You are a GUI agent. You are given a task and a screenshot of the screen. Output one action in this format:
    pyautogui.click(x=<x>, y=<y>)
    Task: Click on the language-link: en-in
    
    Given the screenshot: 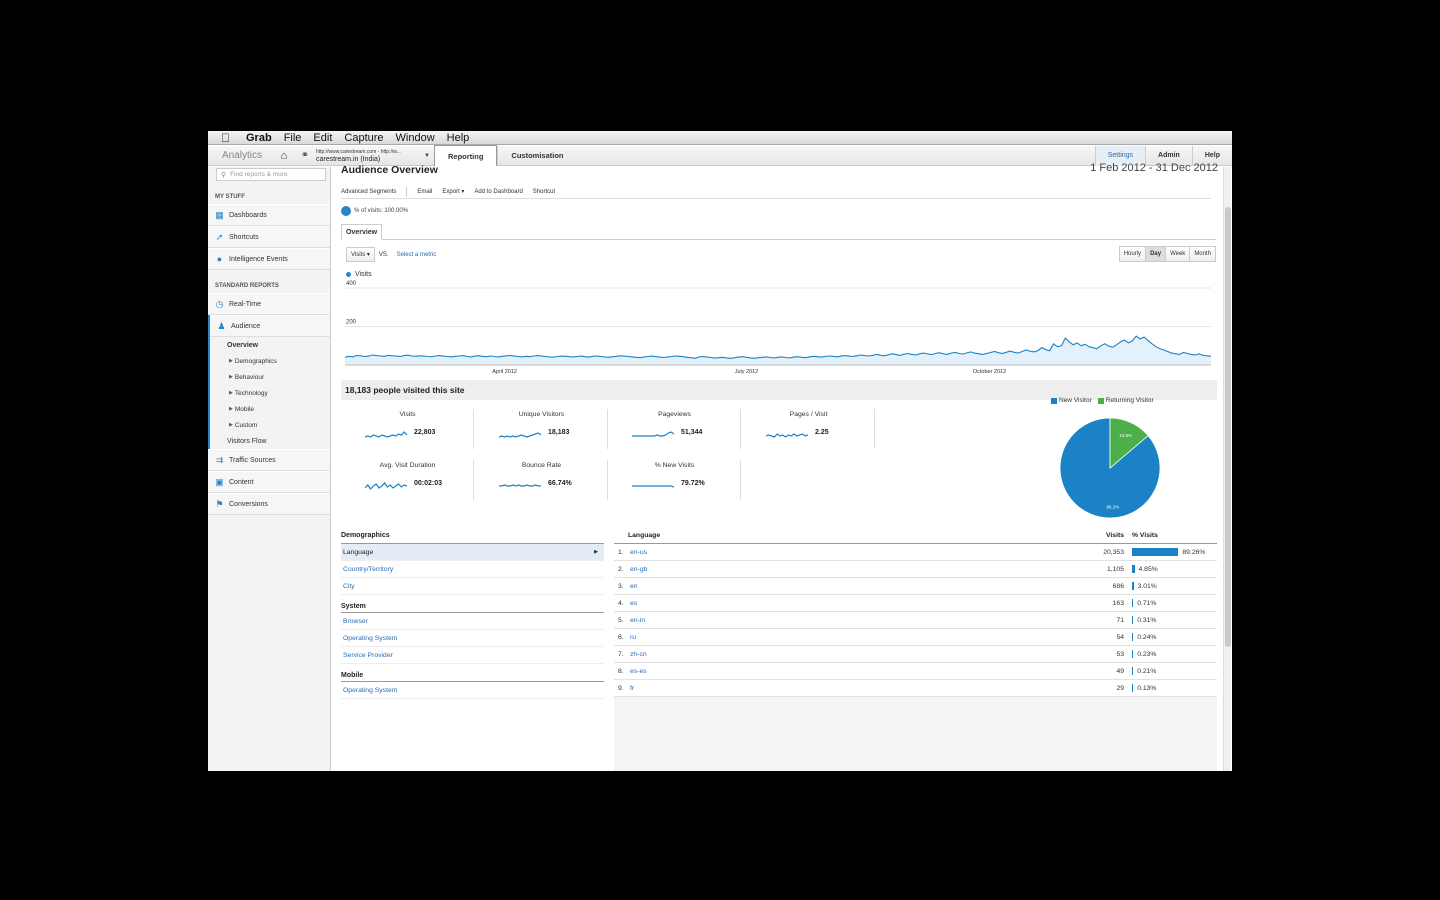 What is the action you would take?
    pyautogui.click(x=637, y=620)
    